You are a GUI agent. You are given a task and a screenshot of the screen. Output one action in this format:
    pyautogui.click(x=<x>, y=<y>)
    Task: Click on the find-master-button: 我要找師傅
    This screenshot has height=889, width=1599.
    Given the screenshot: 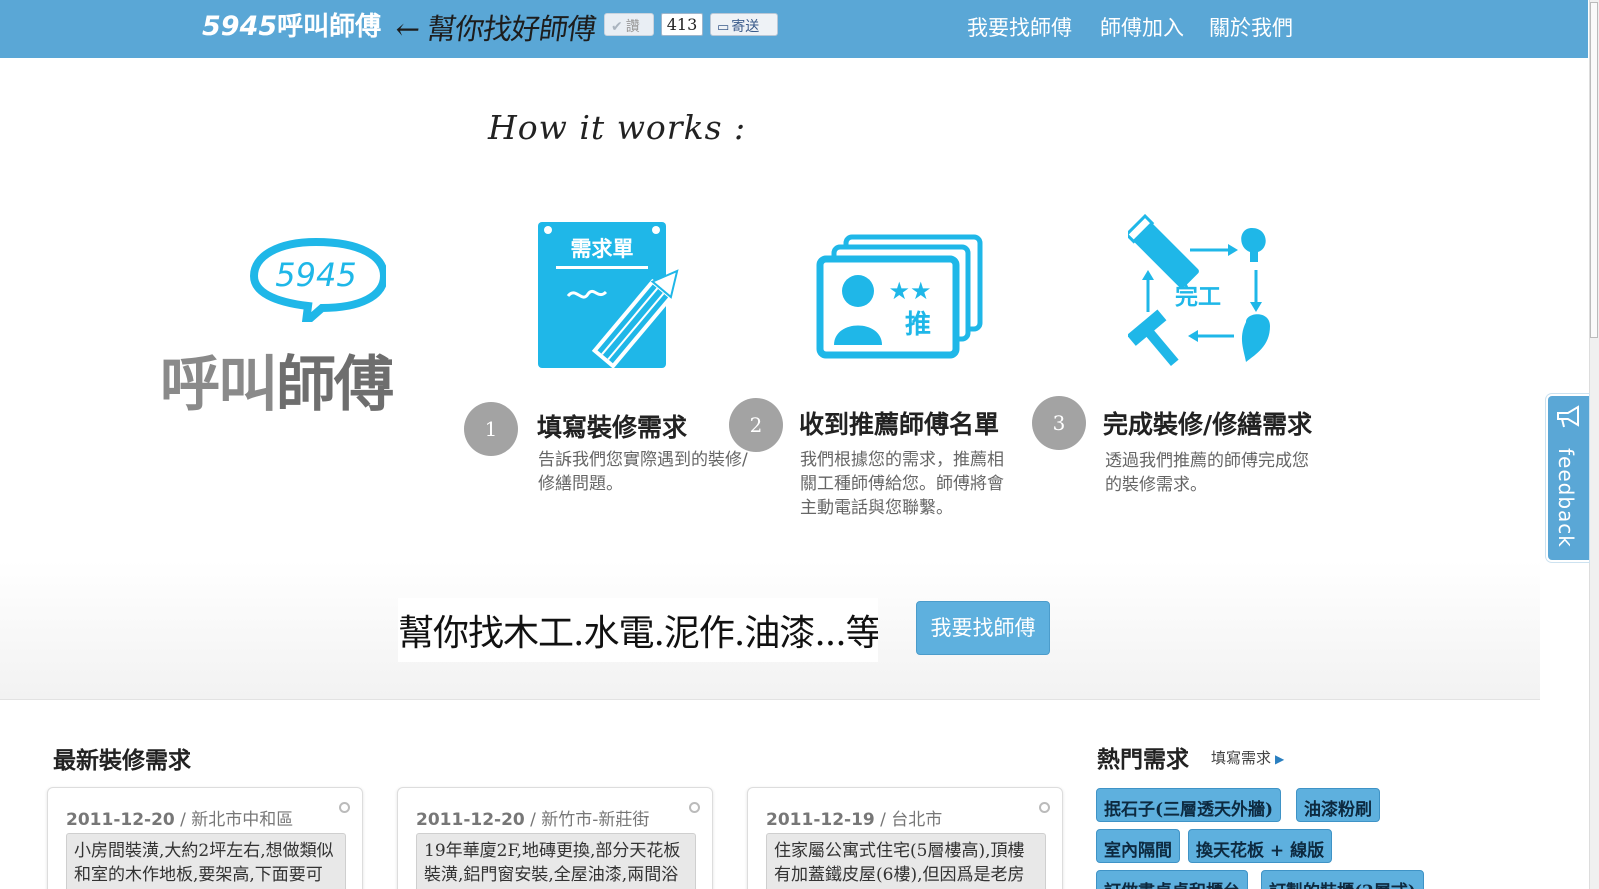 What is the action you would take?
    pyautogui.click(x=983, y=628)
    